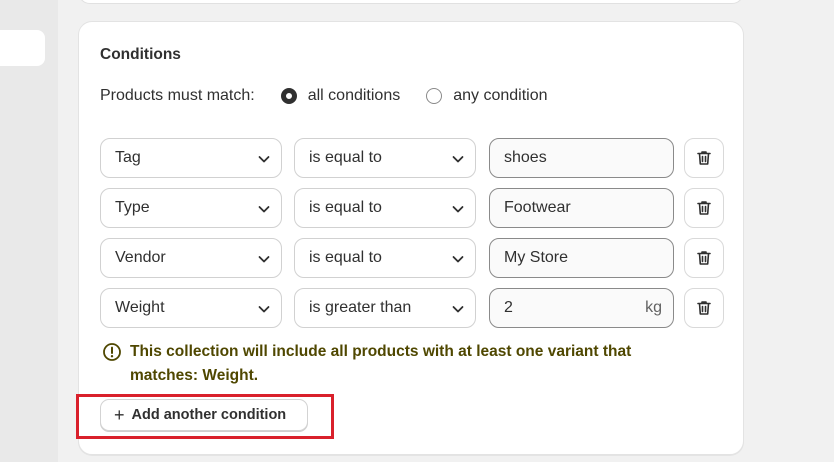 The height and width of the screenshot is (462, 834). I want to click on background-sidebar, so click(29, 231).